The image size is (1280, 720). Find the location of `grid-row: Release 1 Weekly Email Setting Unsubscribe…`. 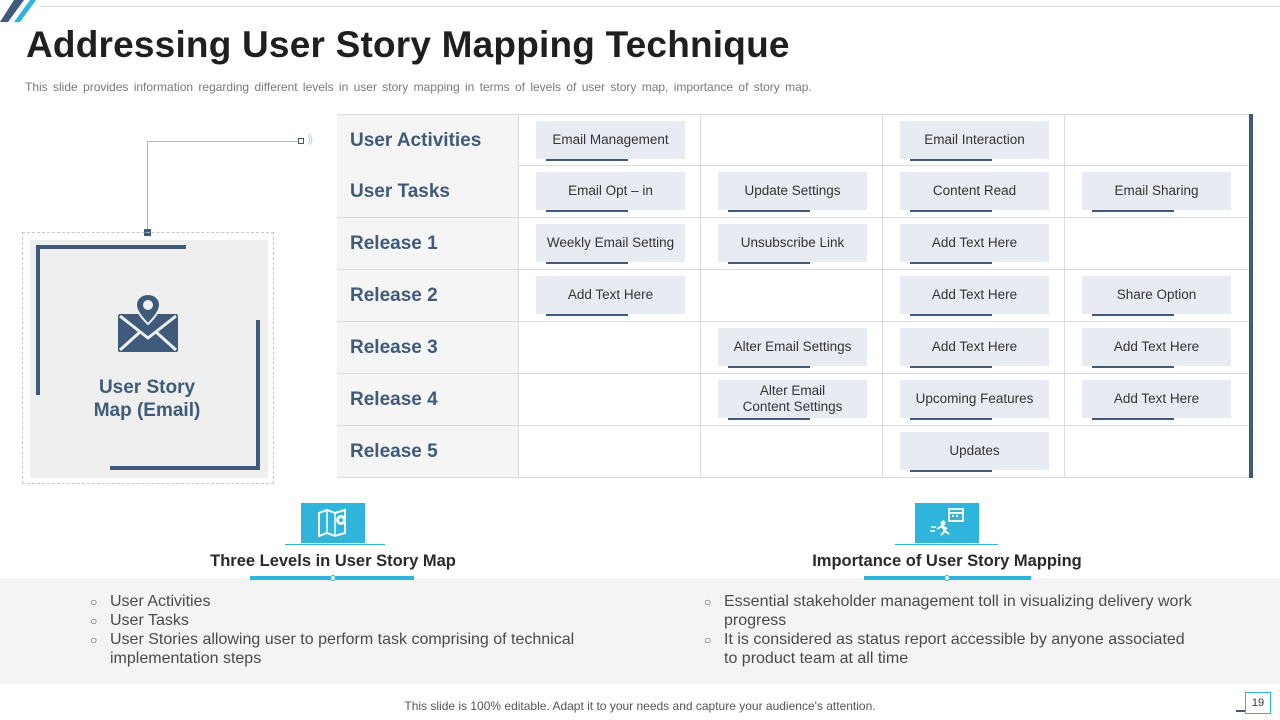

grid-row: Release 1 Weekly Email Setting Unsubscribe… is located at coordinates (793, 244).